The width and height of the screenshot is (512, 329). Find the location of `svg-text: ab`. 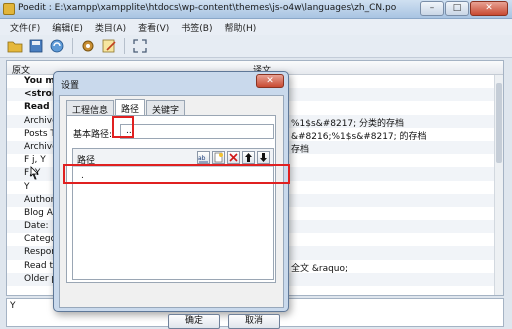

svg-text: ab is located at coordinates (202, 158).